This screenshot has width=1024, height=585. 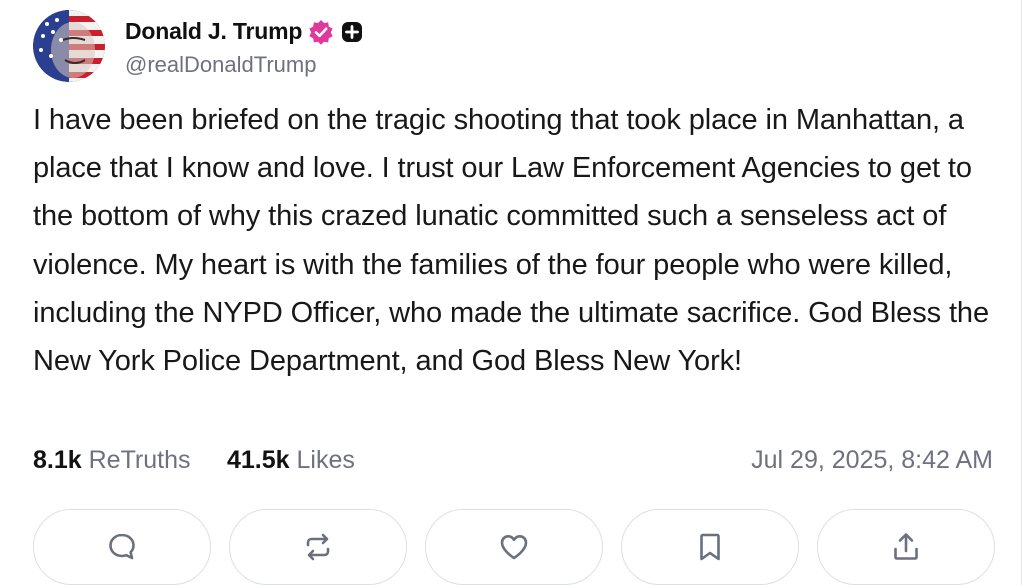 What do you see at coordinates (872, 460) in the screenshot?
I see `post-timestamp: Jul 29, 2025, 8:42 AM` at bounding box center [872, 460].